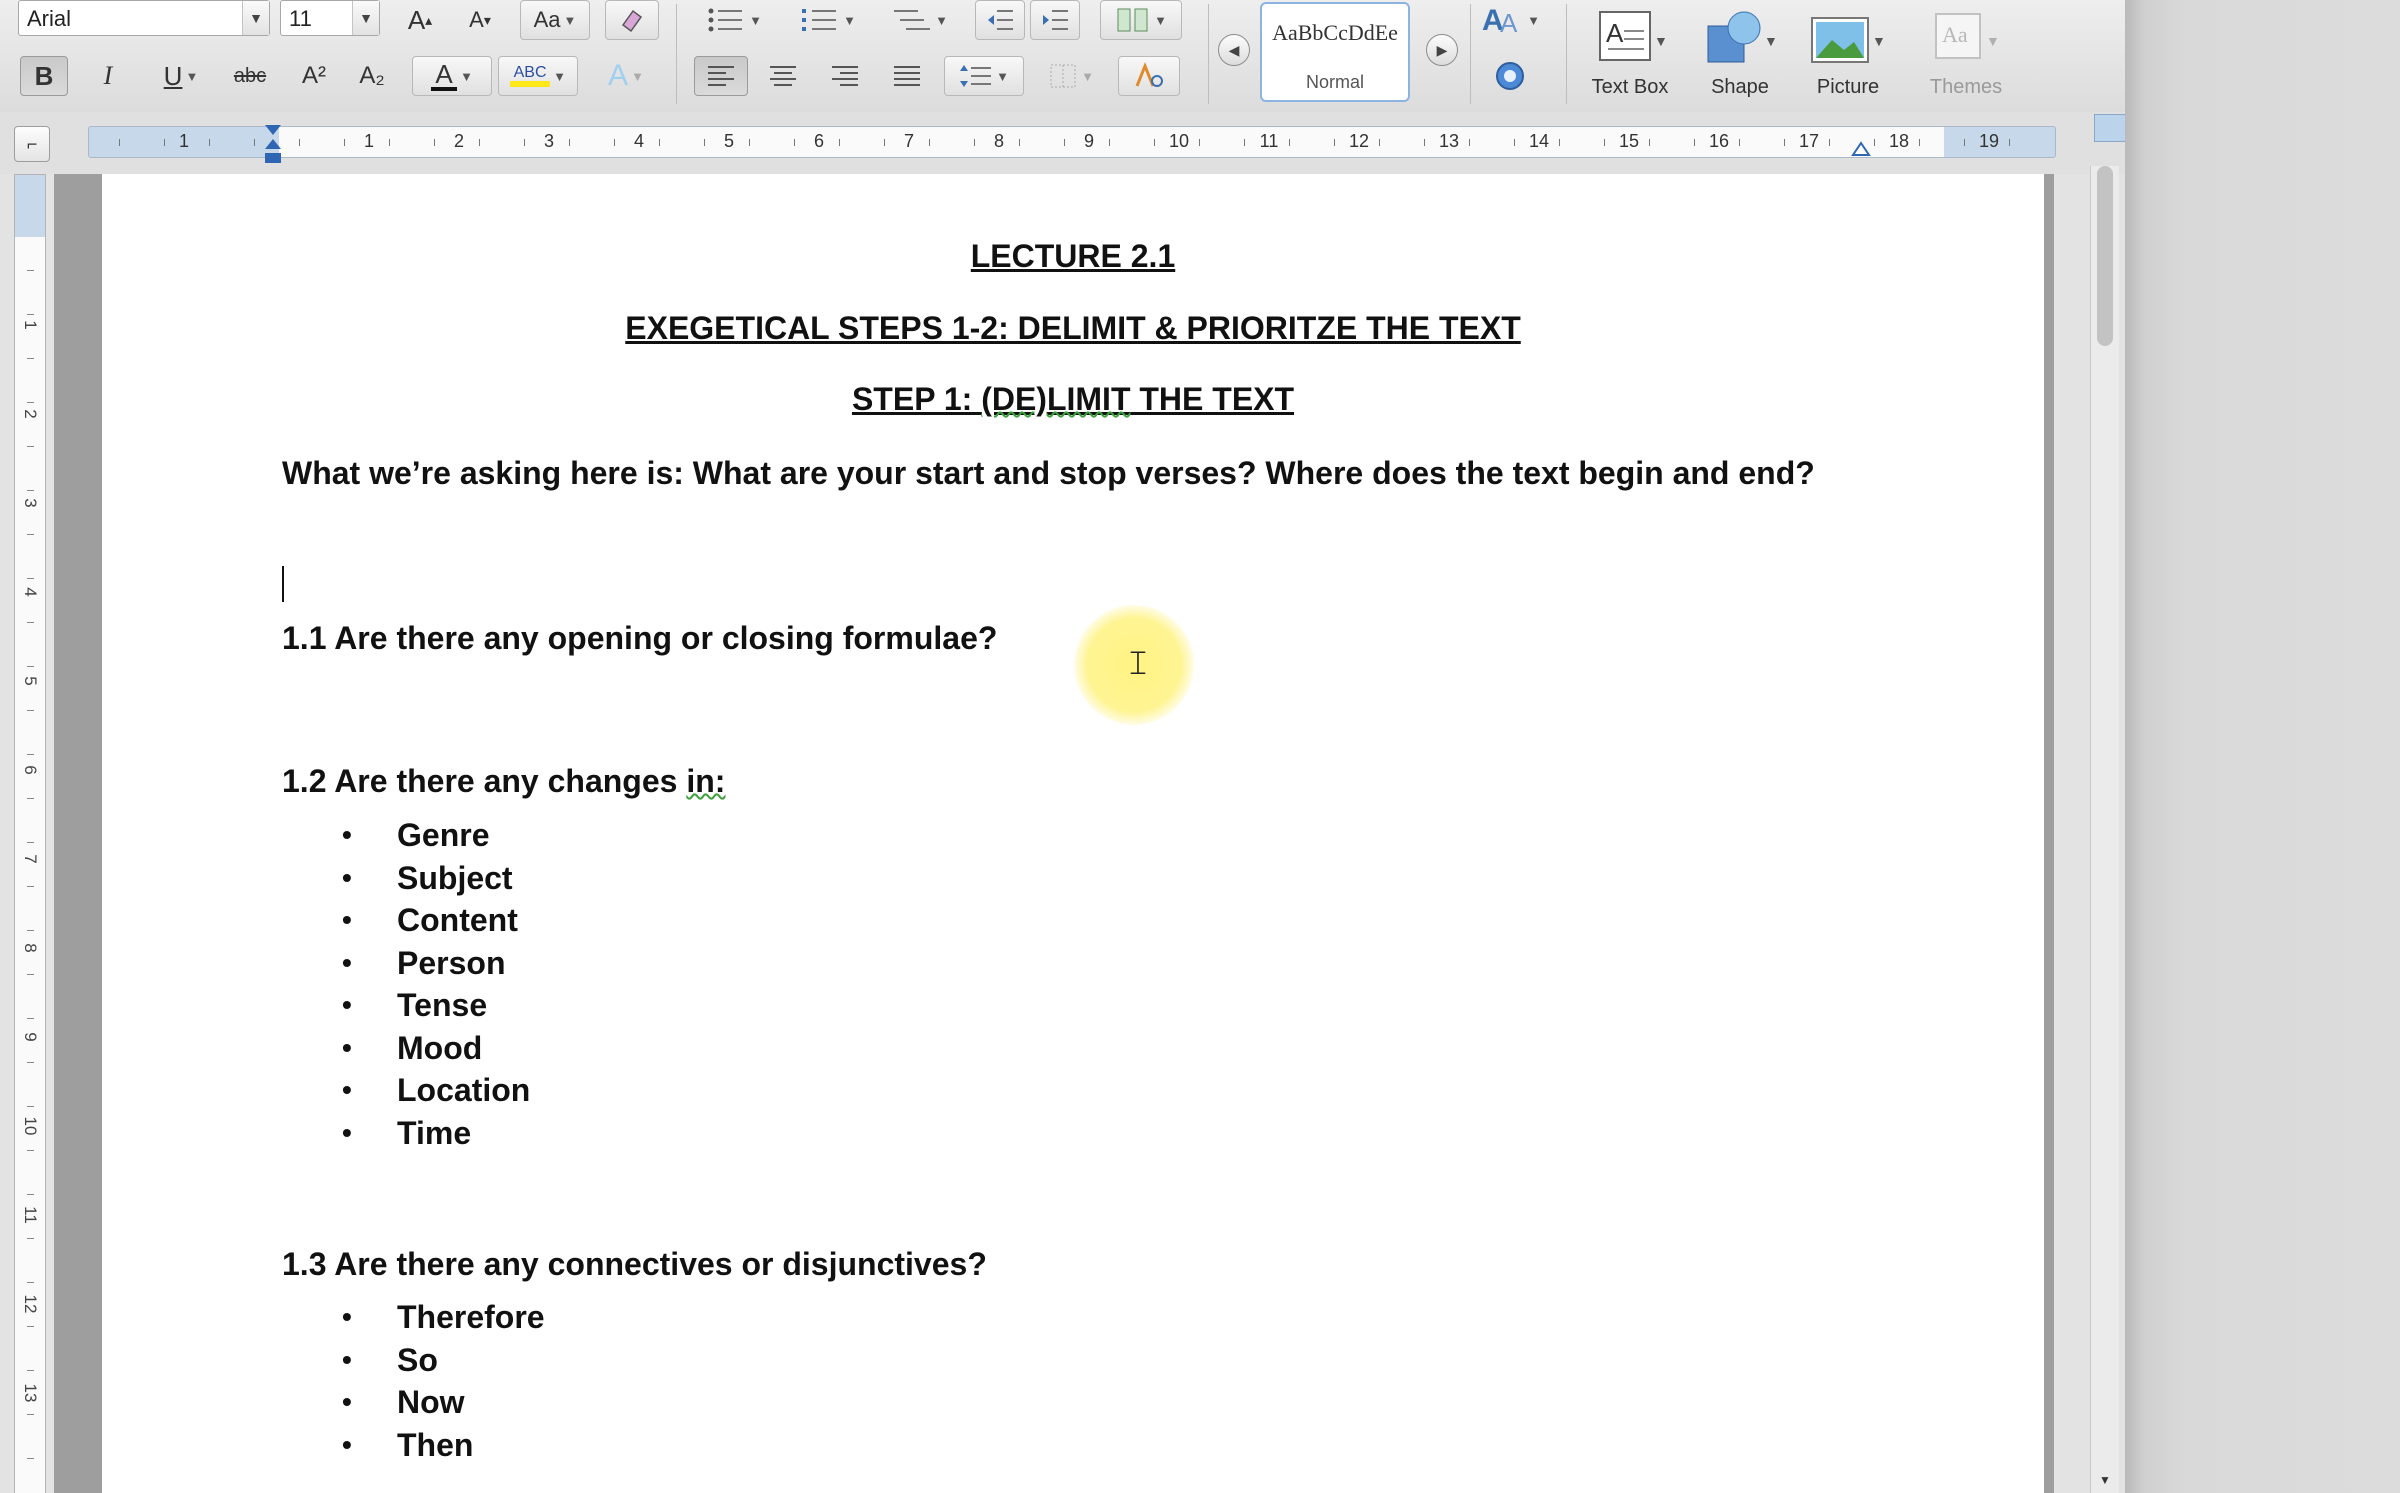 The height and width of the screenshot is (1493, 2400). I want to click on ruler-number: 1, so click(184, 141).